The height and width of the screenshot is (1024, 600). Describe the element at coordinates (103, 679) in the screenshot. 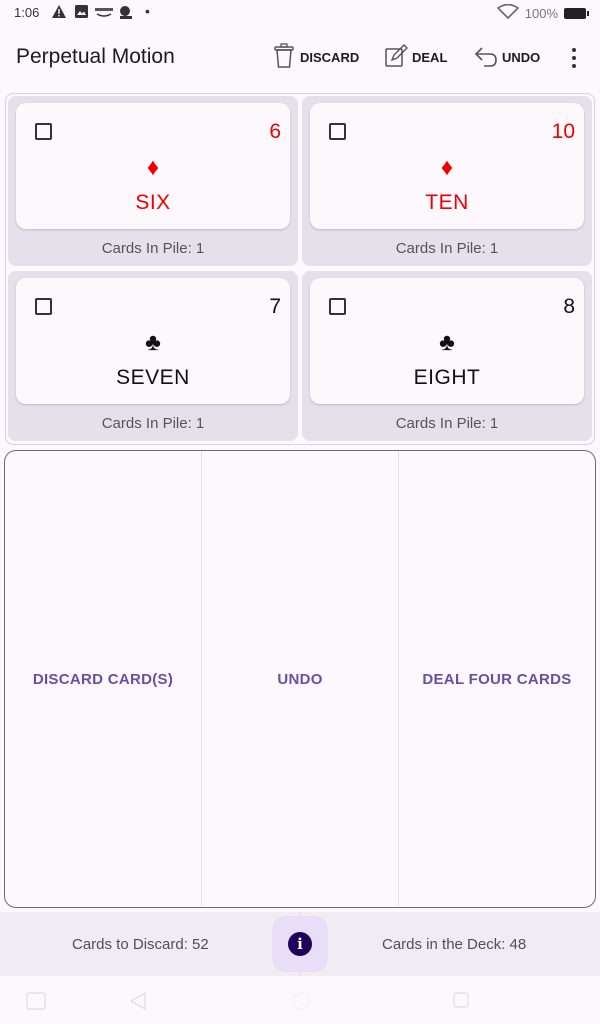

I see `discard-cards-button: DISCARD CARD(S)` at that location.